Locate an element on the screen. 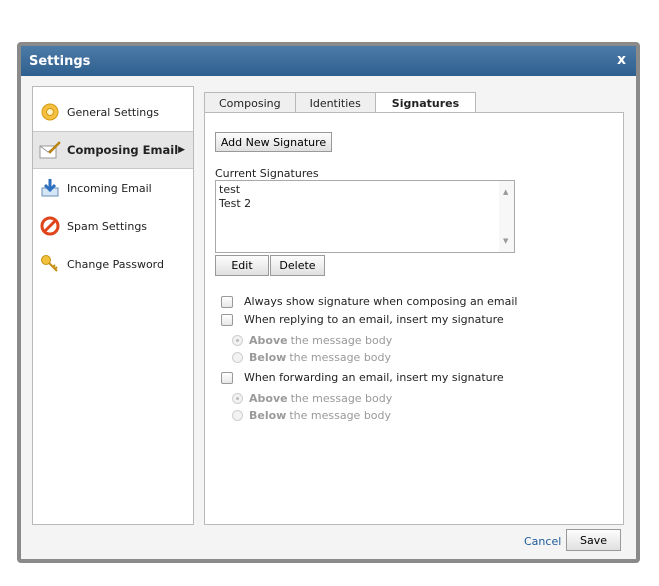 This screenshot has width=659, height=586. sidebar-item-composing-email: Composing Email ▶ is located at coordinates (113, 150).